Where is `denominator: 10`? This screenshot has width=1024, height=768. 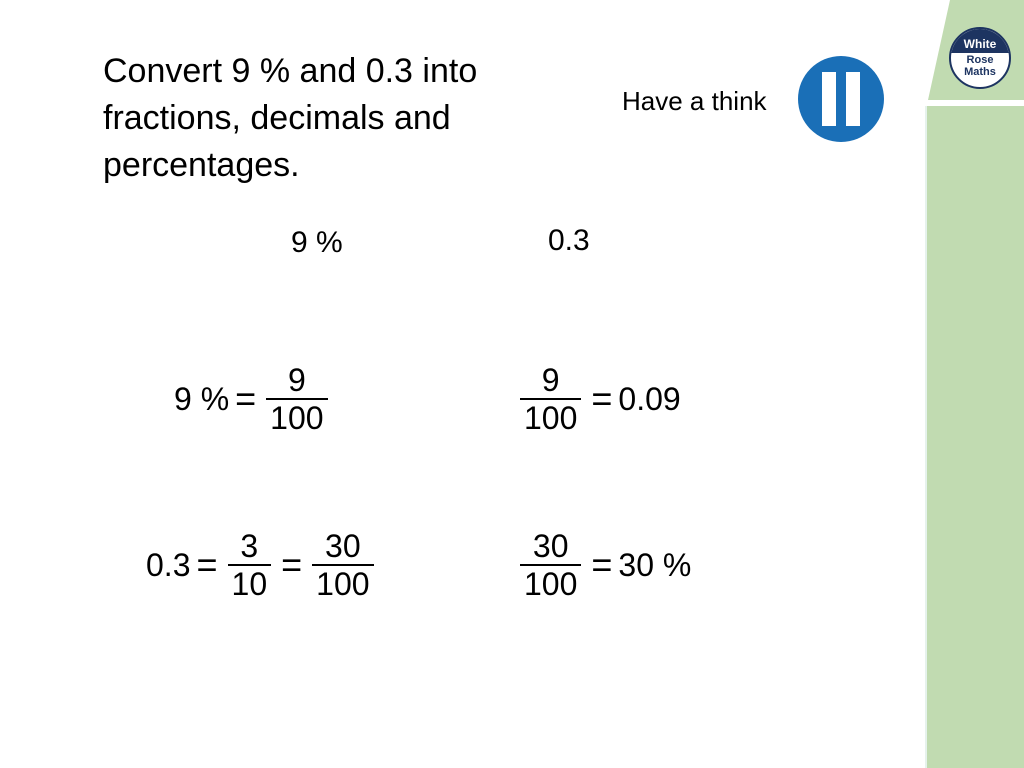
denominator: 10 is located at coordinates (249, 583).